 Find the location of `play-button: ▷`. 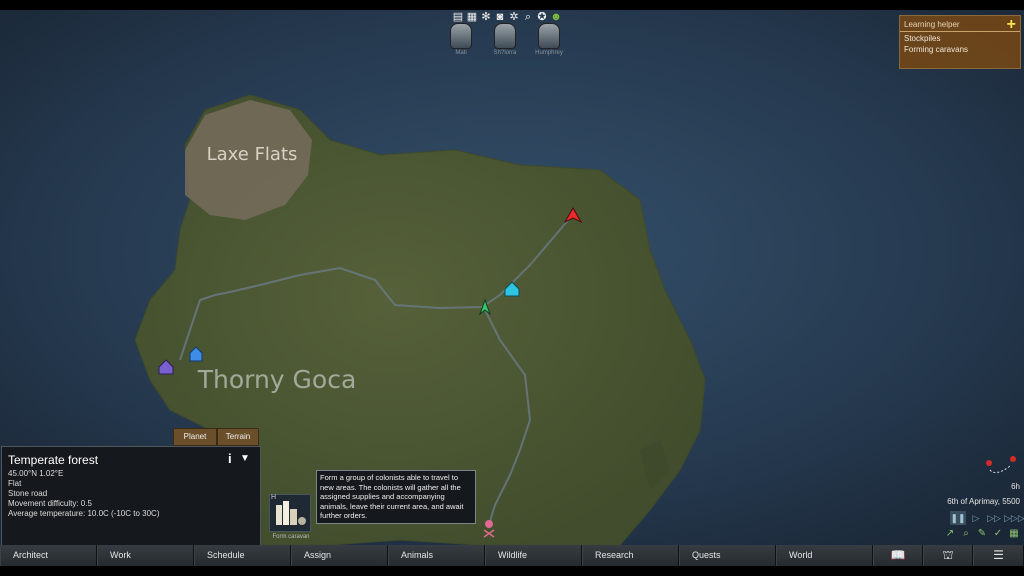

play-button: ▷ is located at coordinates (976, 518).